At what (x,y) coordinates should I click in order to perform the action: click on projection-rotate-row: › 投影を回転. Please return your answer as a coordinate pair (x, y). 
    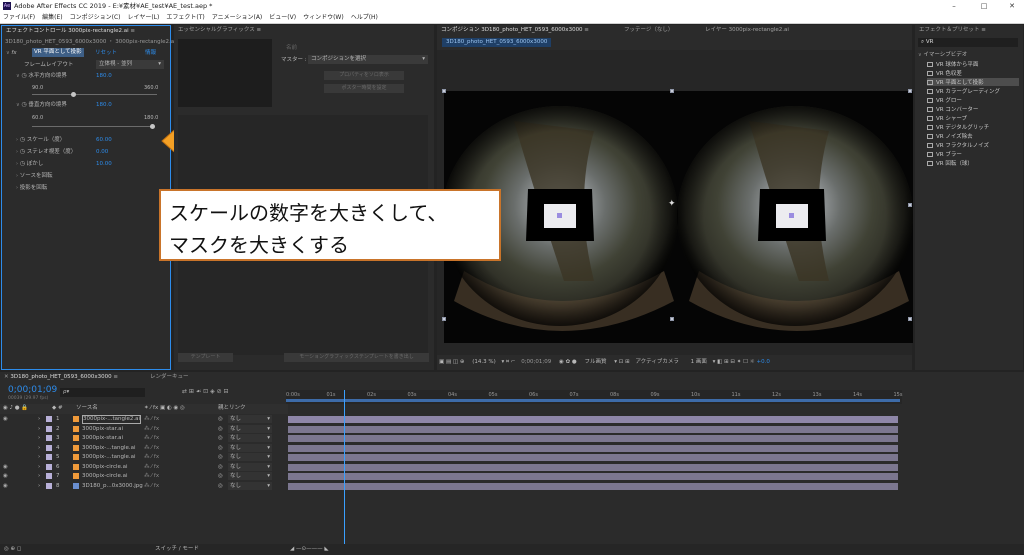
    Looking at the image, I should click on (31, 188).